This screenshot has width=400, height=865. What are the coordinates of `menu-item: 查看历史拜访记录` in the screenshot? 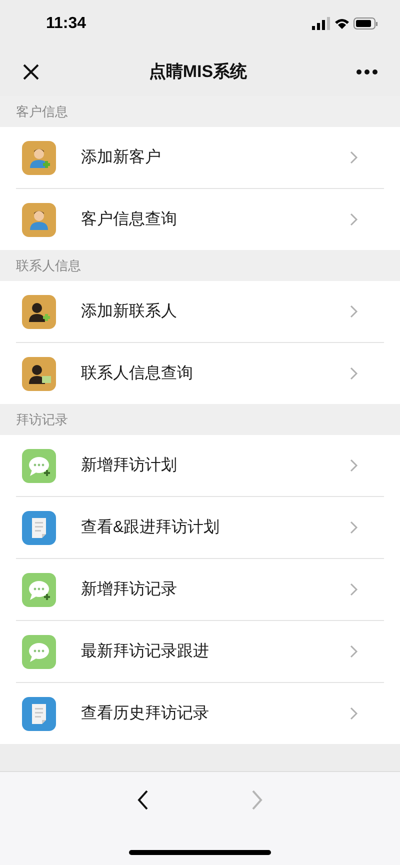 It's located at (200, 713).